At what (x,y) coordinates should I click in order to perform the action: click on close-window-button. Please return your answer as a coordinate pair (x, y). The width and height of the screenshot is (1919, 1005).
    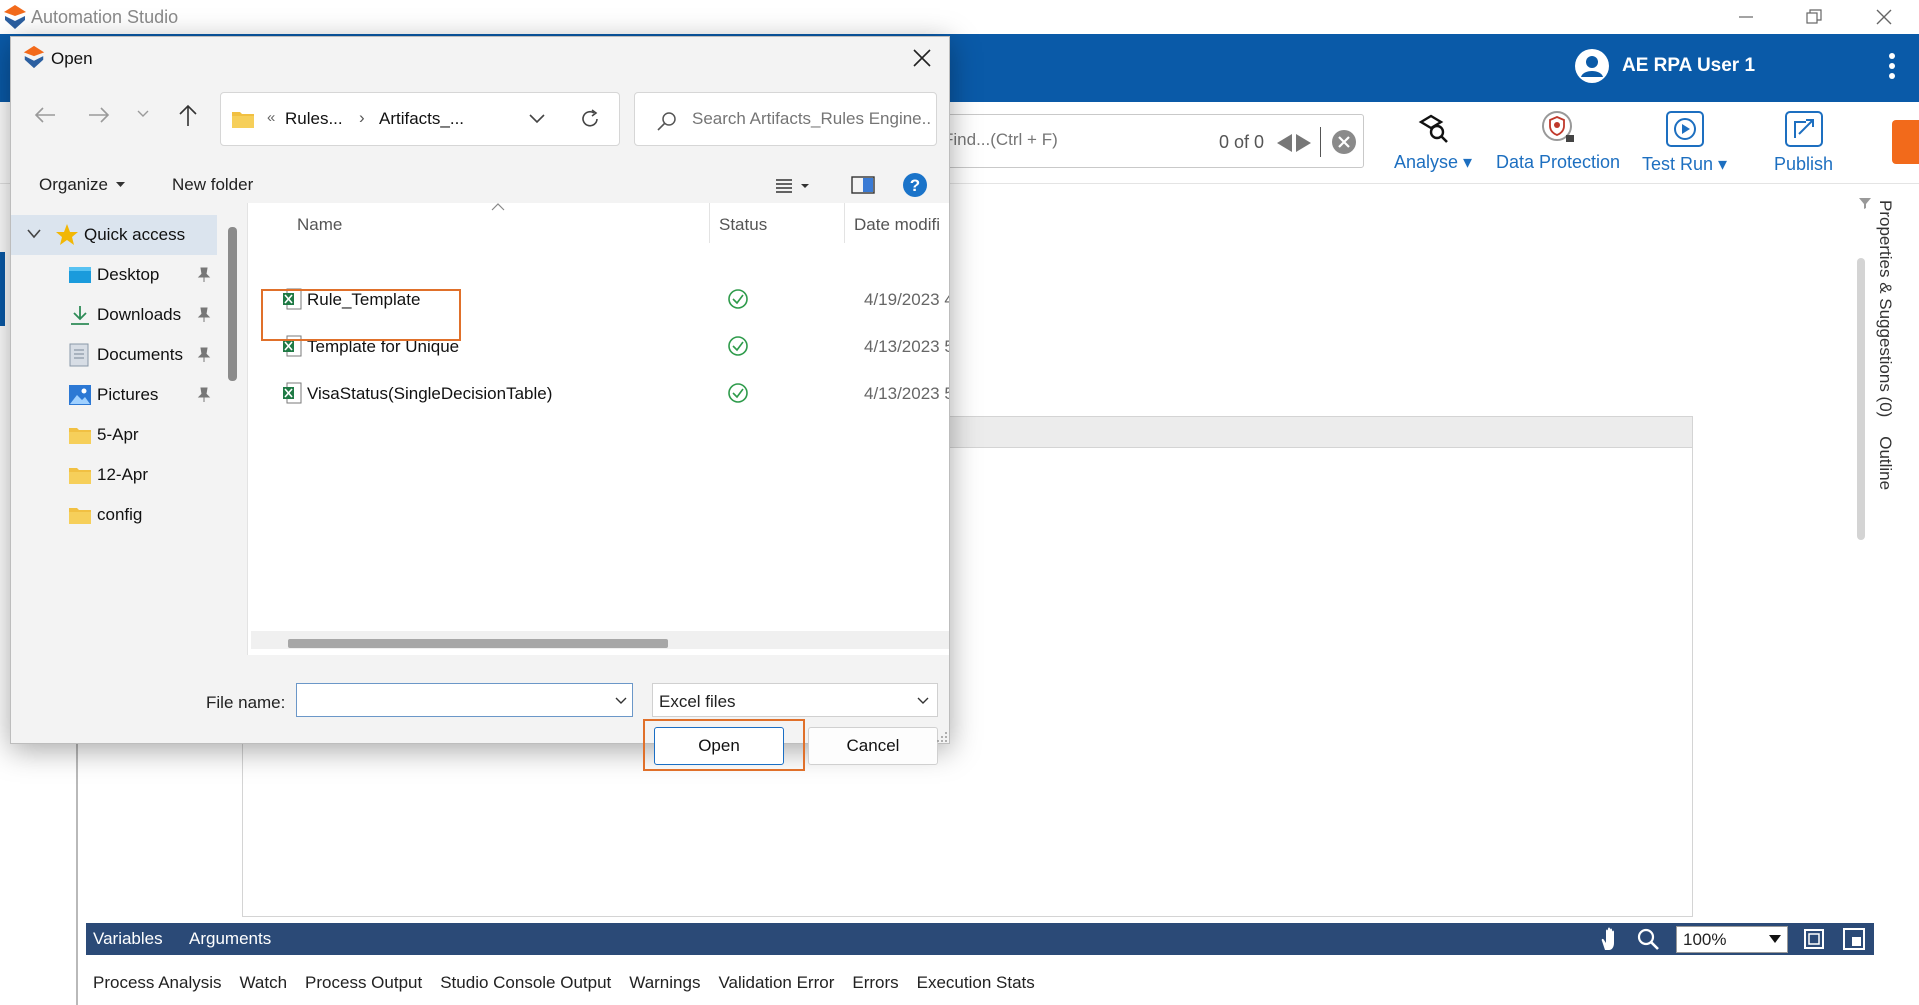
    Looking at the image, I should click on (1884, 17).